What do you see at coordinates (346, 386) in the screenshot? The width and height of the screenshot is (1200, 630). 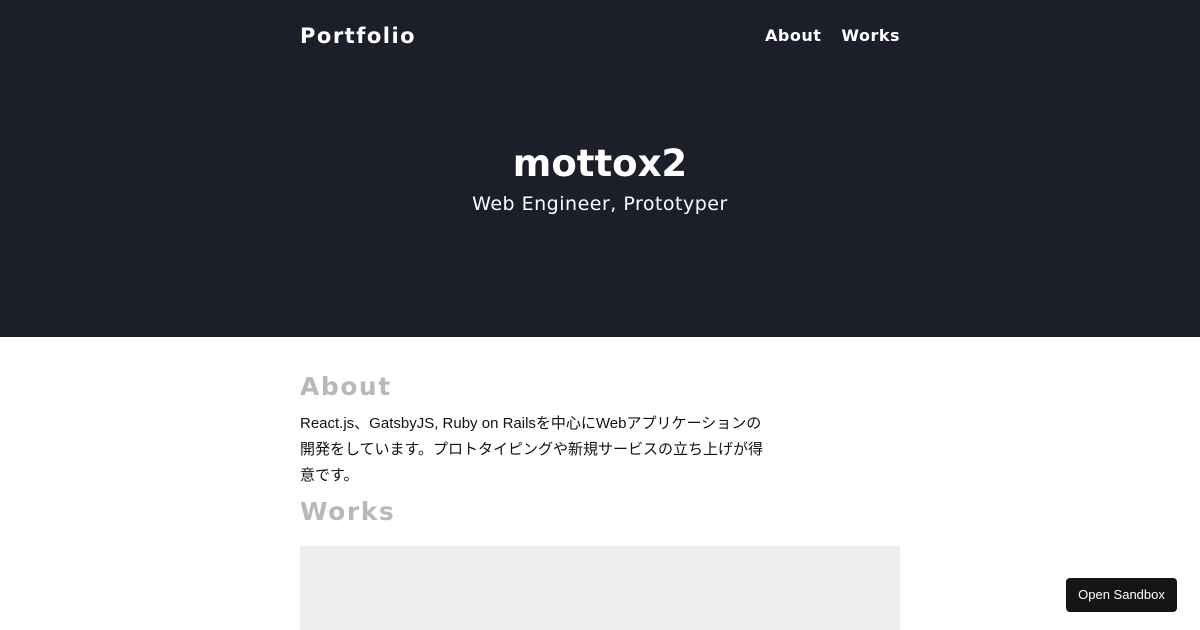 I see `about-heading: About` at bounding box center [346, 386].